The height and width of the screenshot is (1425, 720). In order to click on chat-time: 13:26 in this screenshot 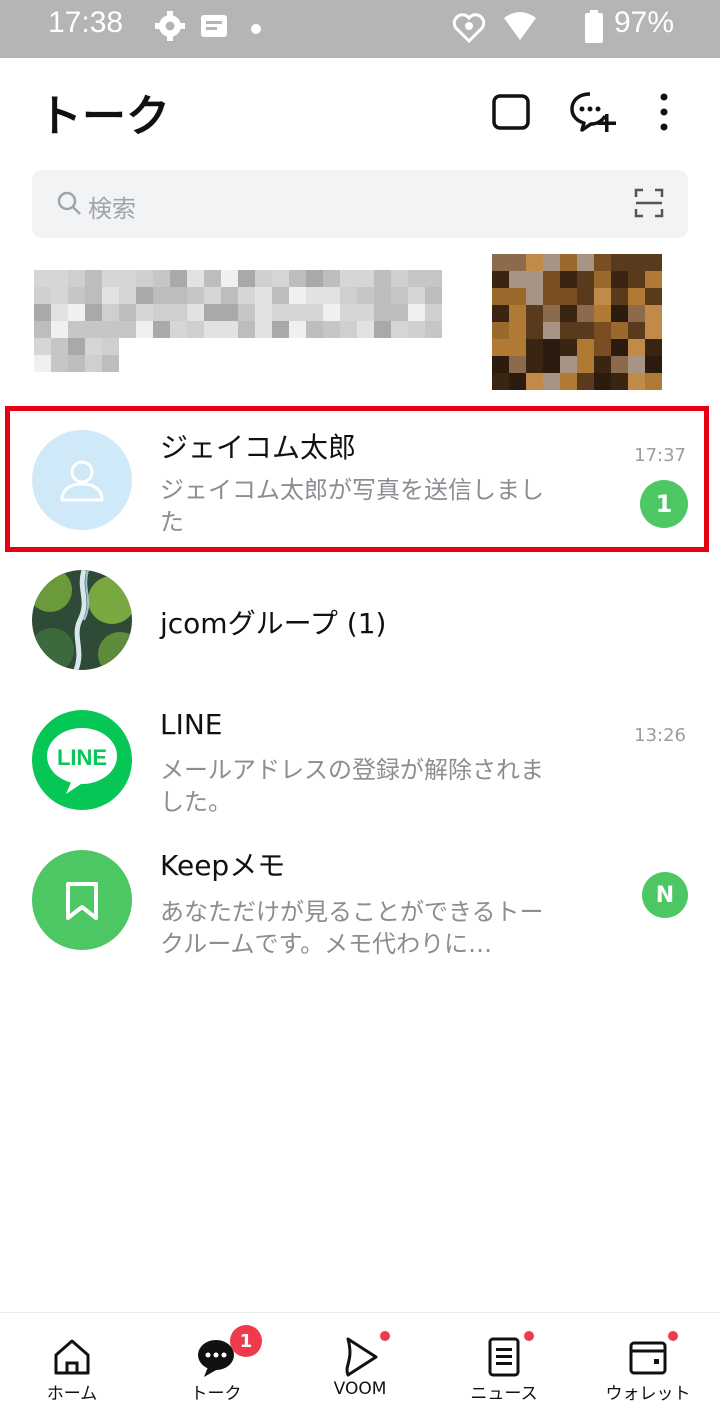, I will do `click(660, 735)`.